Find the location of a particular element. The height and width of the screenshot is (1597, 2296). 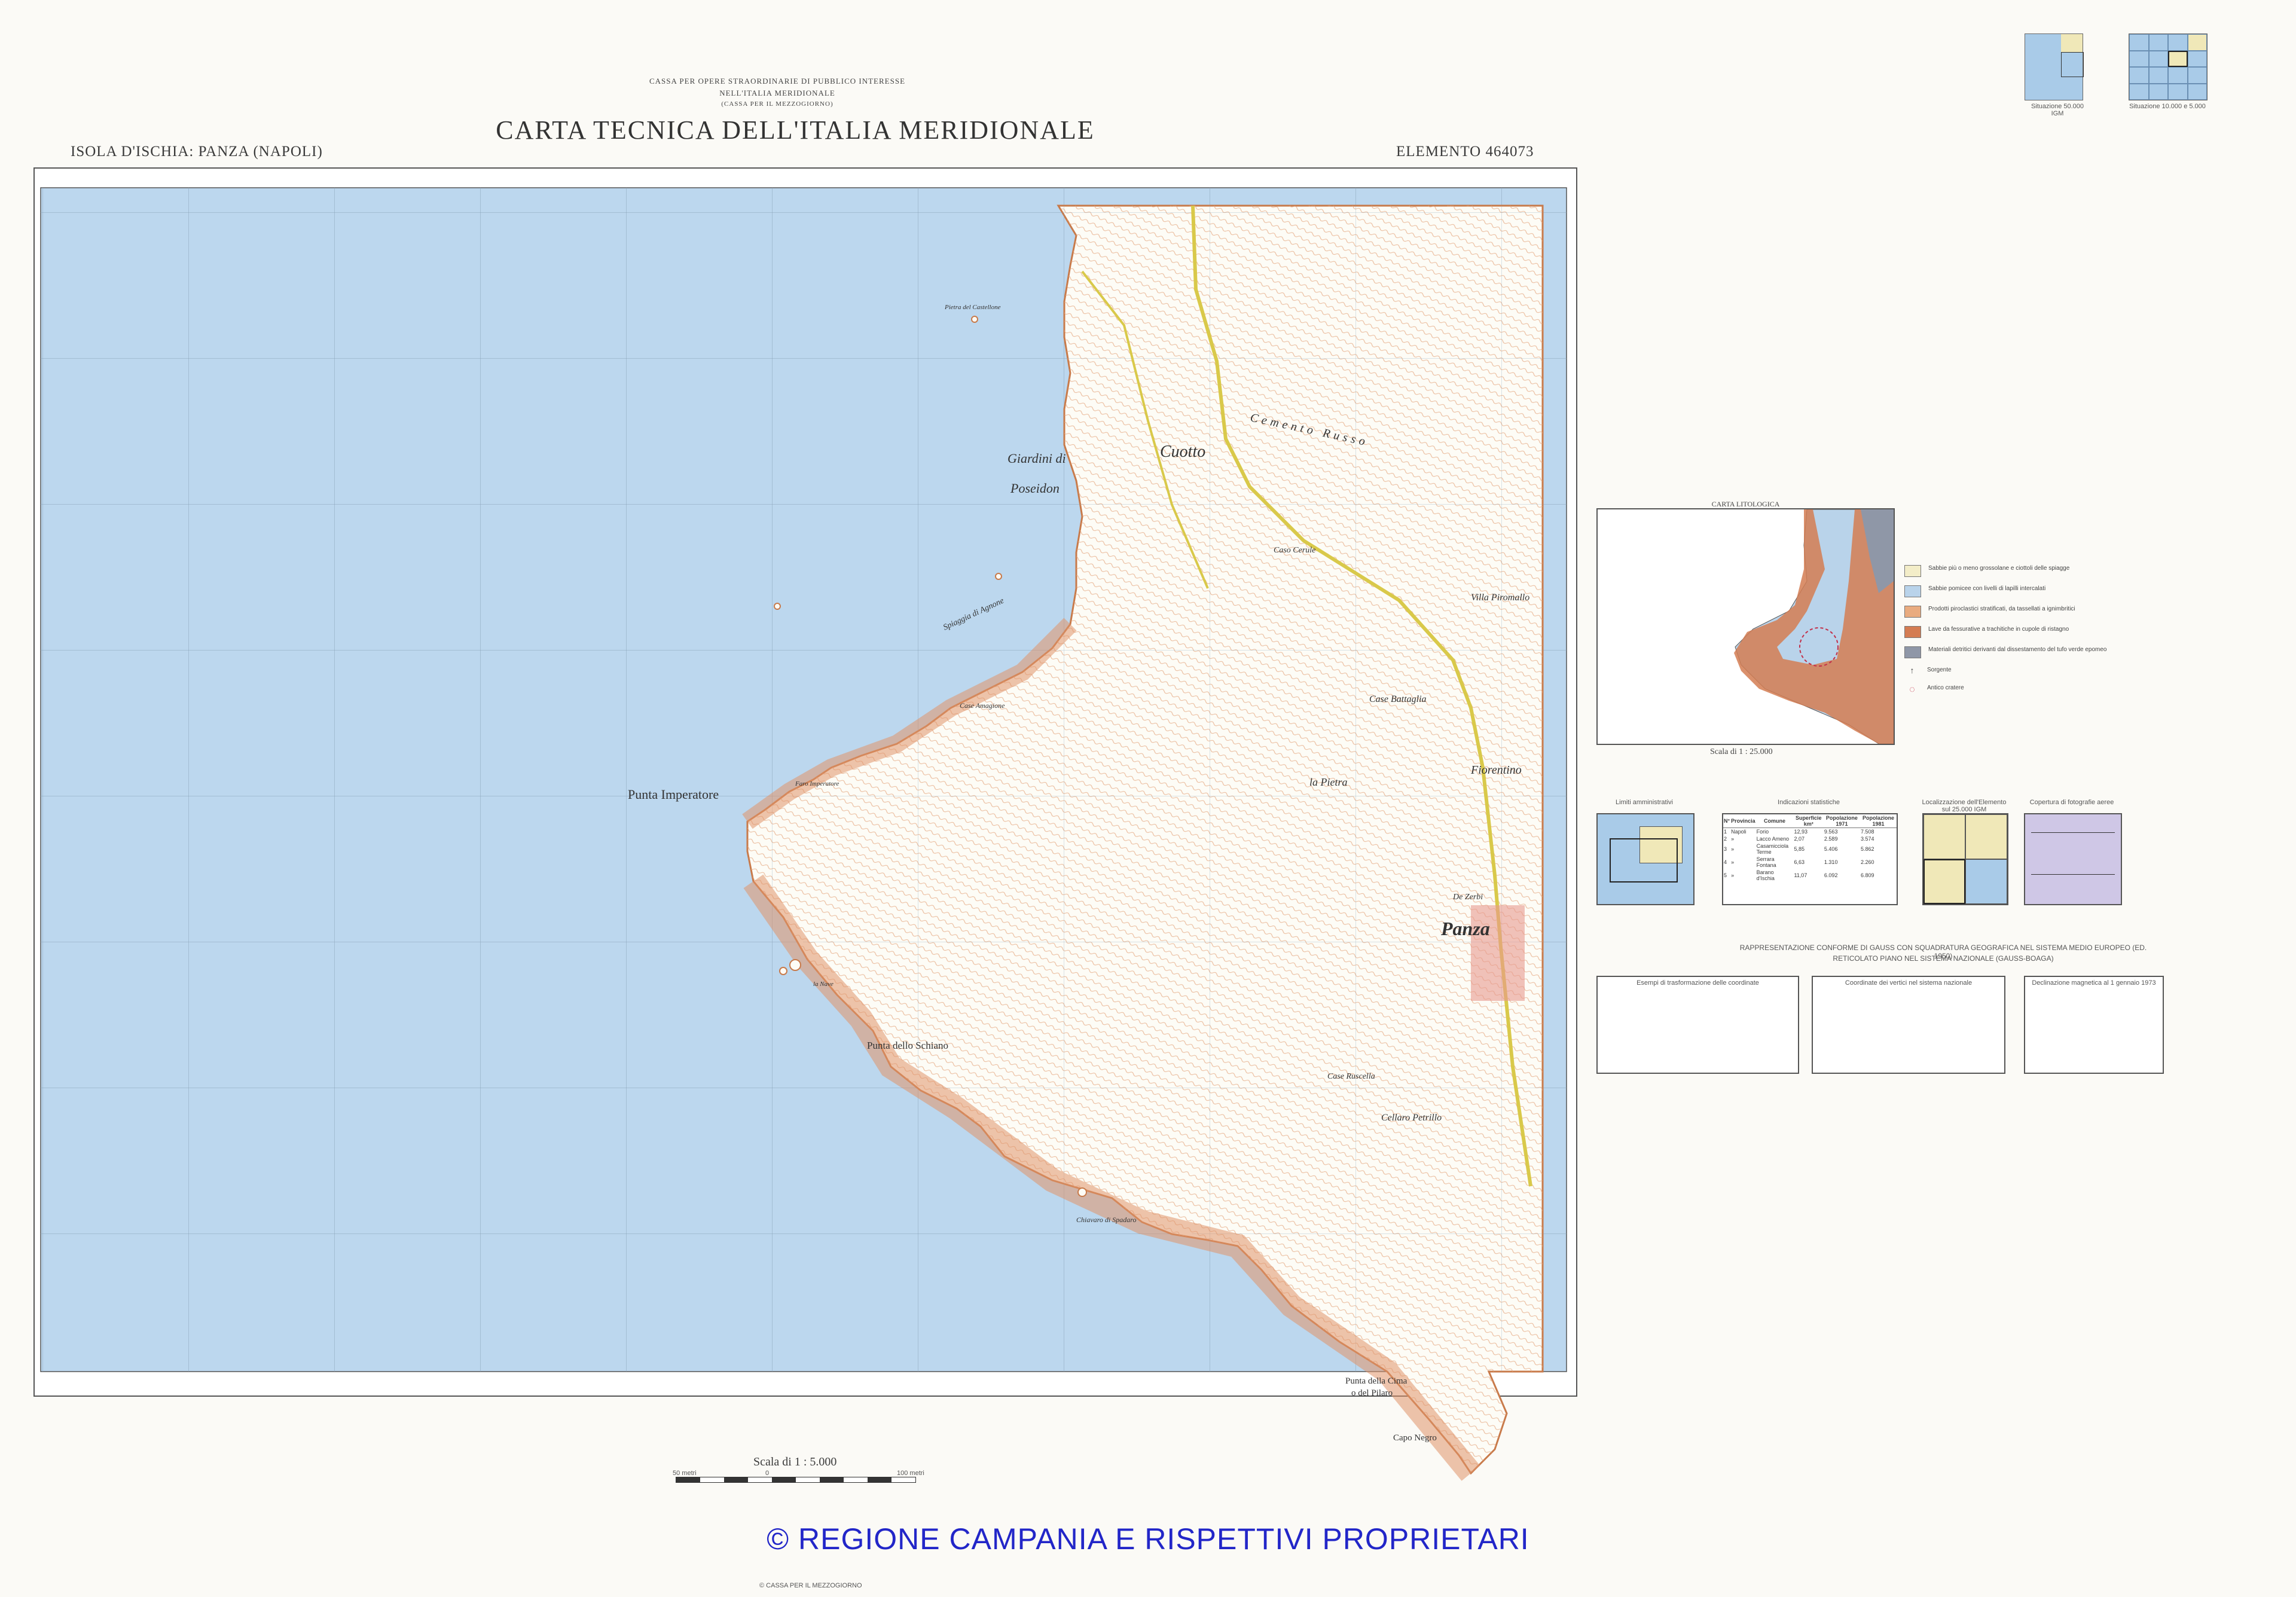

label-panza: Panza is located at coordinates (1465, 928).